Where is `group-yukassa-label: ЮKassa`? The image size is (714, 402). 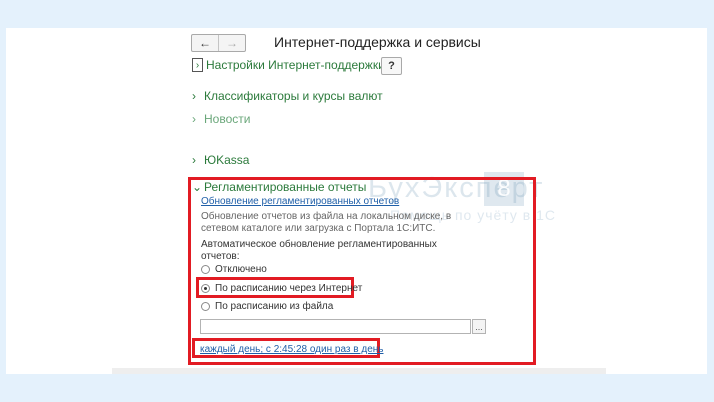 group-yukassa-label: ЮKassa is located at coordinates (227, 160).